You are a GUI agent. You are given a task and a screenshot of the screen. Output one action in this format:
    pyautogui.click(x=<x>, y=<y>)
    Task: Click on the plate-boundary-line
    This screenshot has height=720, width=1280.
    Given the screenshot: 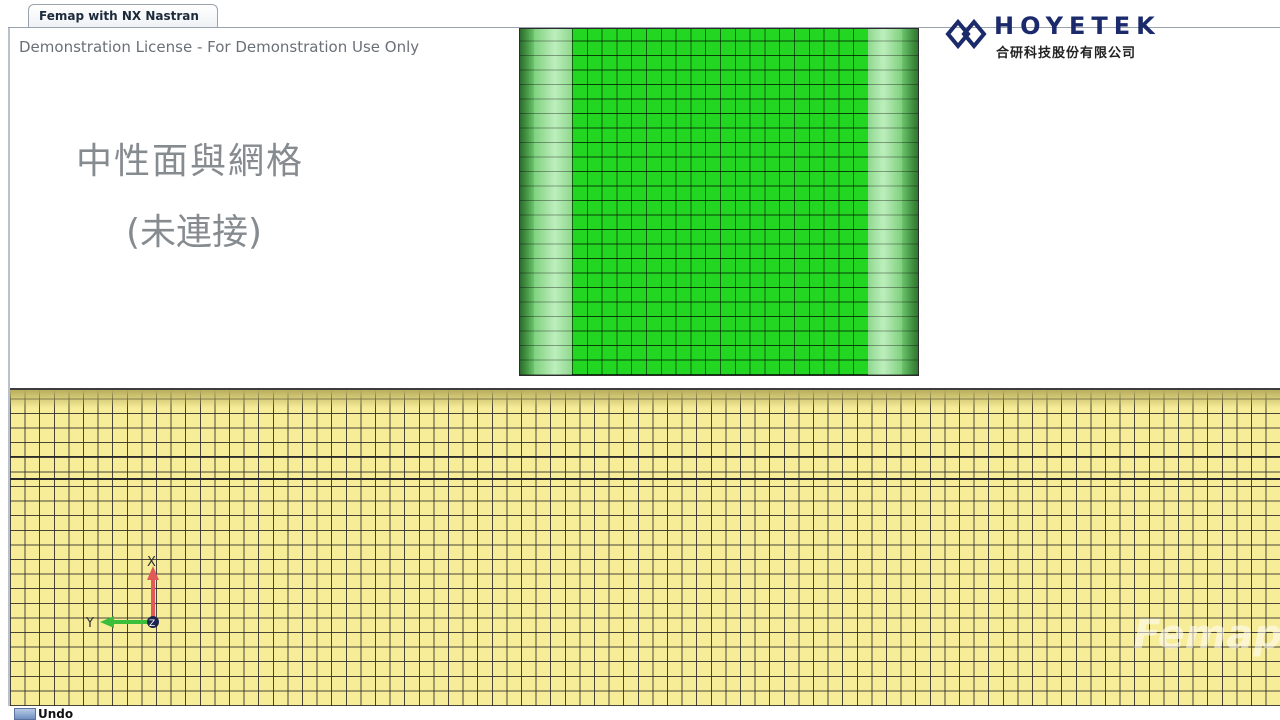 What is the action you would take?
    pyautogui.click(x=645, y=456)
    